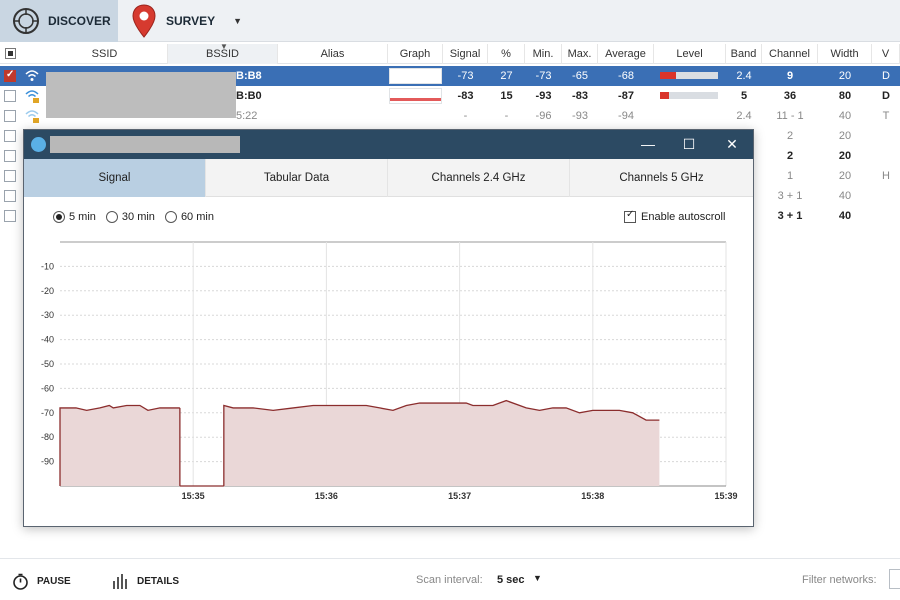  Describe the element at coordinates (224, 46) in the screenshot. I see `sort-arrow-icon: ▼` at that location.